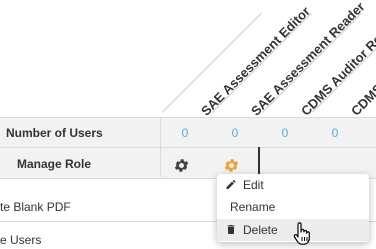 The image size is (376, 249). I want to click on column-divider-vertical, so click(160, 147).